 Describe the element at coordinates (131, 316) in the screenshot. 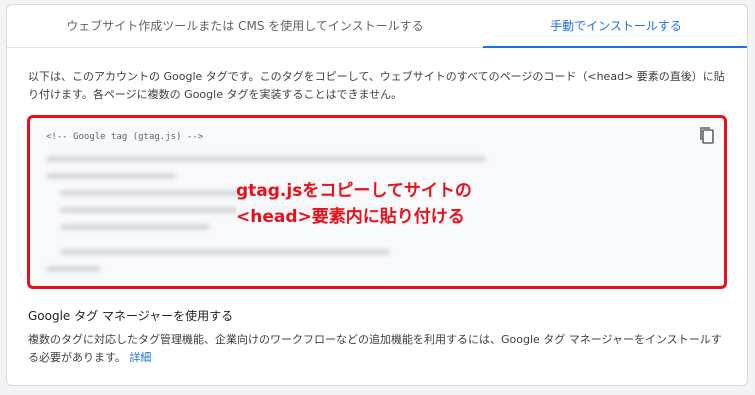

I see `gtm-section-title: Google タグ マネージャーを使用する` at that location.